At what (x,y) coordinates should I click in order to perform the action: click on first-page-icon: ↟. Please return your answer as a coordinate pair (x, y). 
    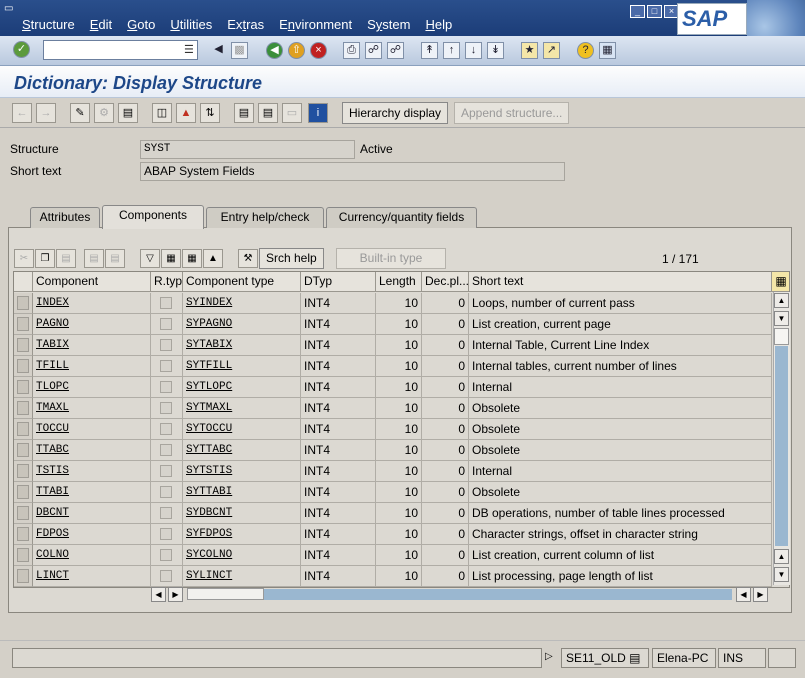
    Looking at the image, I should click on (429, 50).